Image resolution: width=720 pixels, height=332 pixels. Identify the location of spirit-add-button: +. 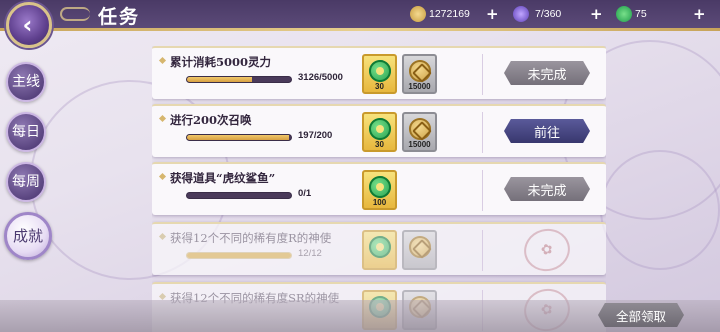
(597, 14).